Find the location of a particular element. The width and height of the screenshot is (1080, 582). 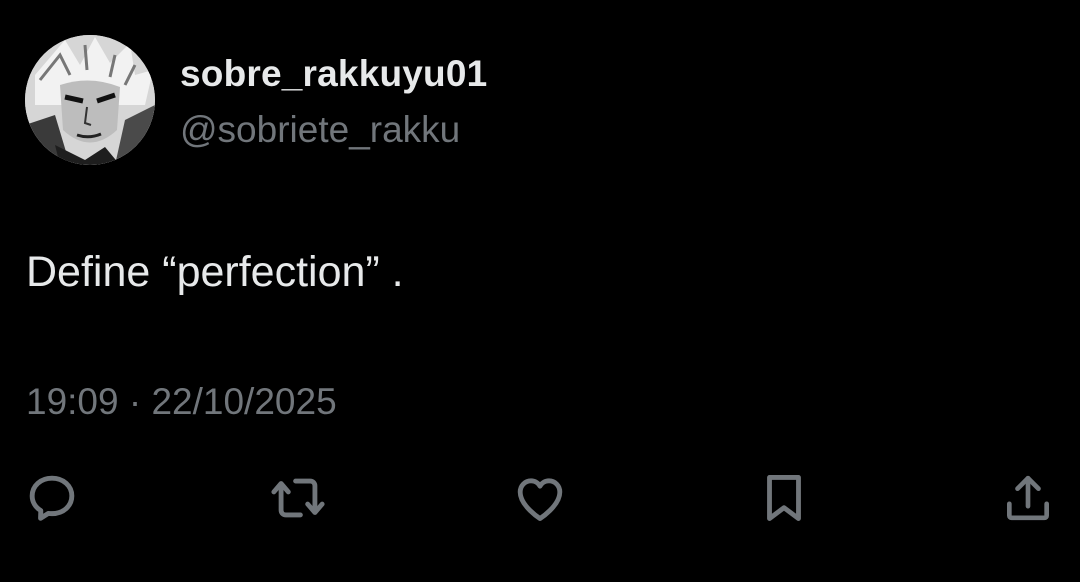

share-button is located at coordinates (1028, 498).